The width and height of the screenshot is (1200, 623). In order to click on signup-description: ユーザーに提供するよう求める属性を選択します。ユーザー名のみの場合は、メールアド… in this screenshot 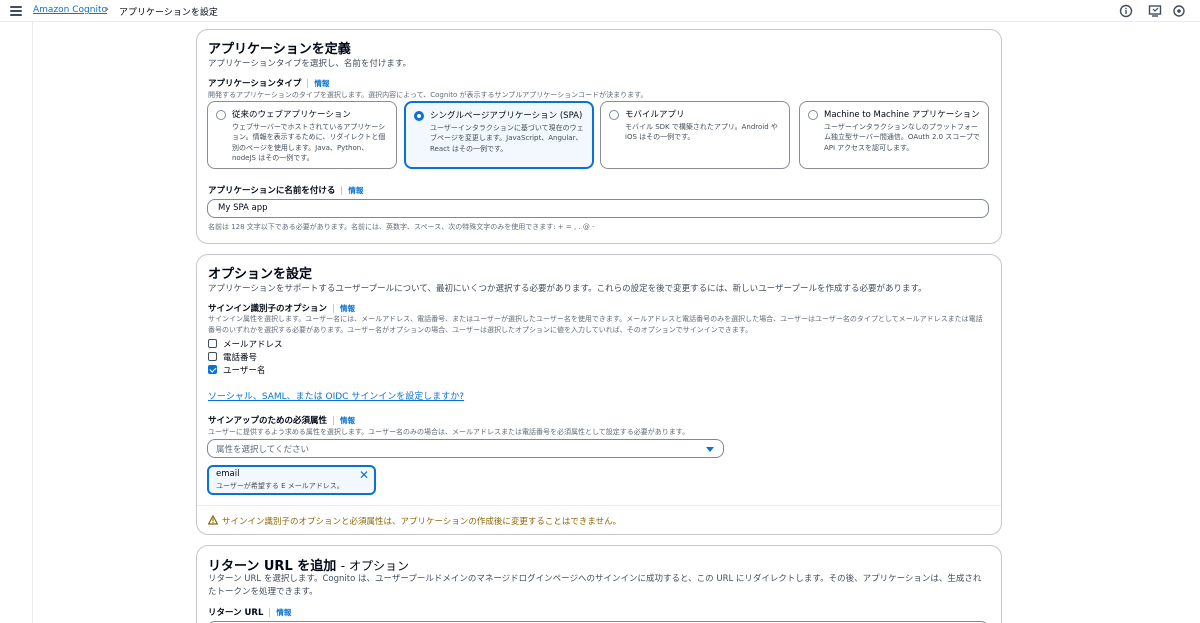, I will do `click(449, 432)`.